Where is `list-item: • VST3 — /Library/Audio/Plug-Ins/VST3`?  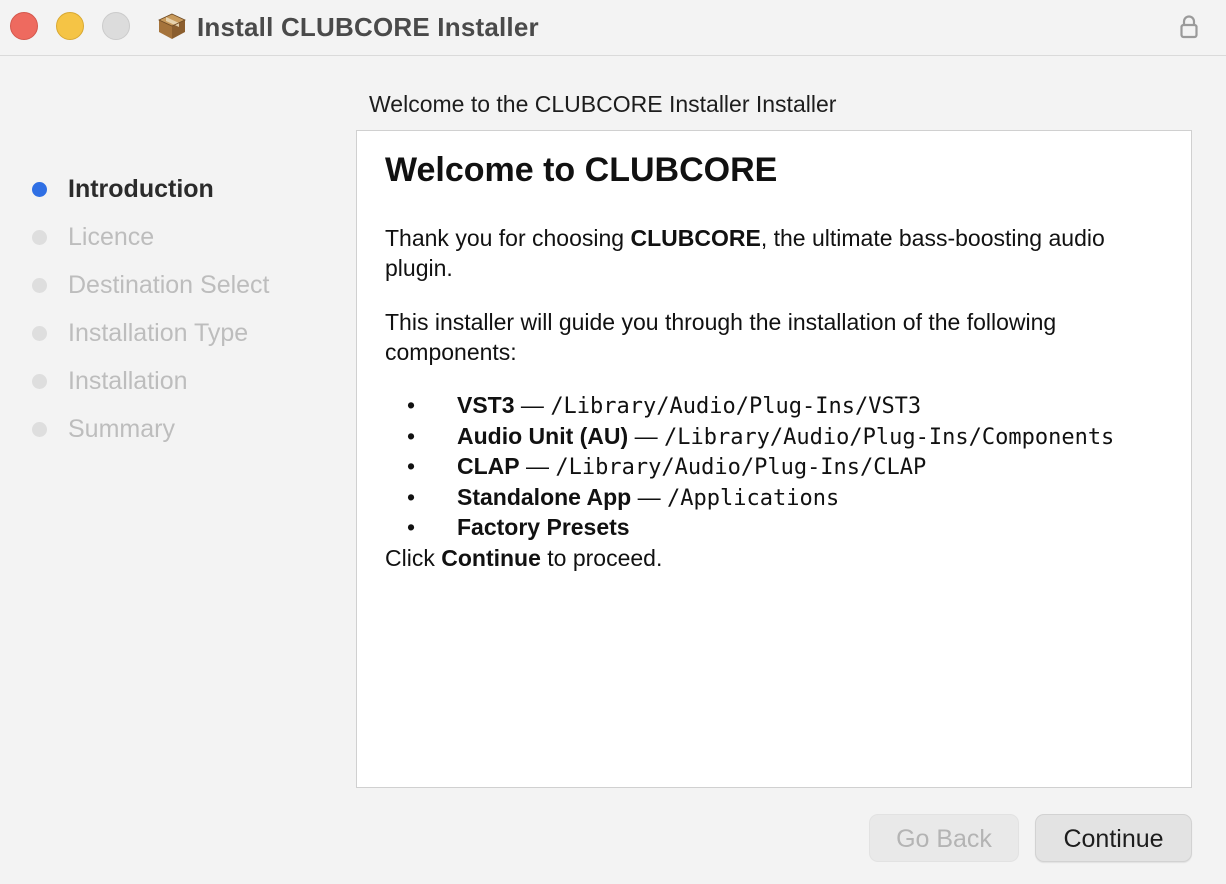
list-item: • VST3 — /Library/Audio/Plug-Ins/VST3 is located at coordinates (775, 406).